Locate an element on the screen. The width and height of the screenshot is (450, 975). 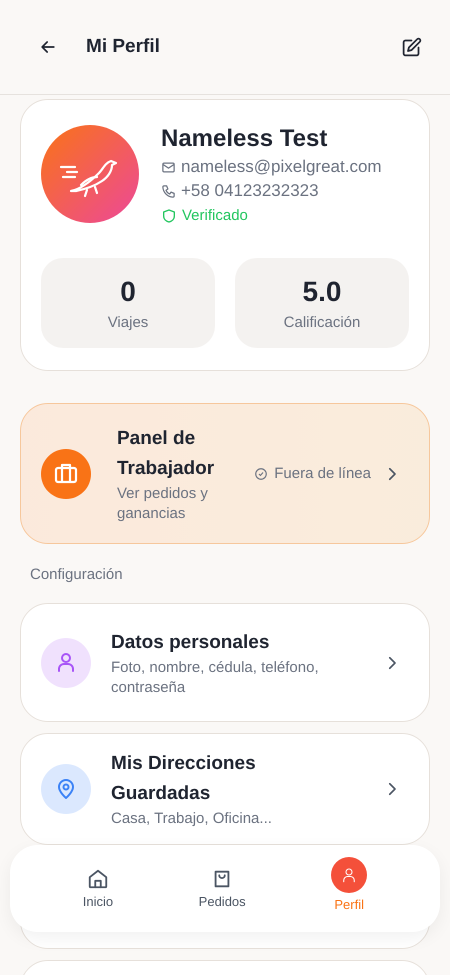
section-label: Configuración is located at coordinates (77, 574).